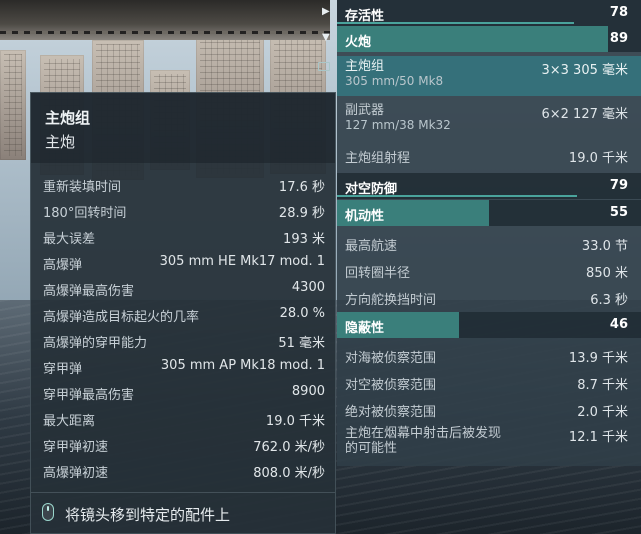 This screenshot has width=641, height=534. I want to click on secondary-label: 副武器 127 mm/38 Mk32, so click(398, 117).